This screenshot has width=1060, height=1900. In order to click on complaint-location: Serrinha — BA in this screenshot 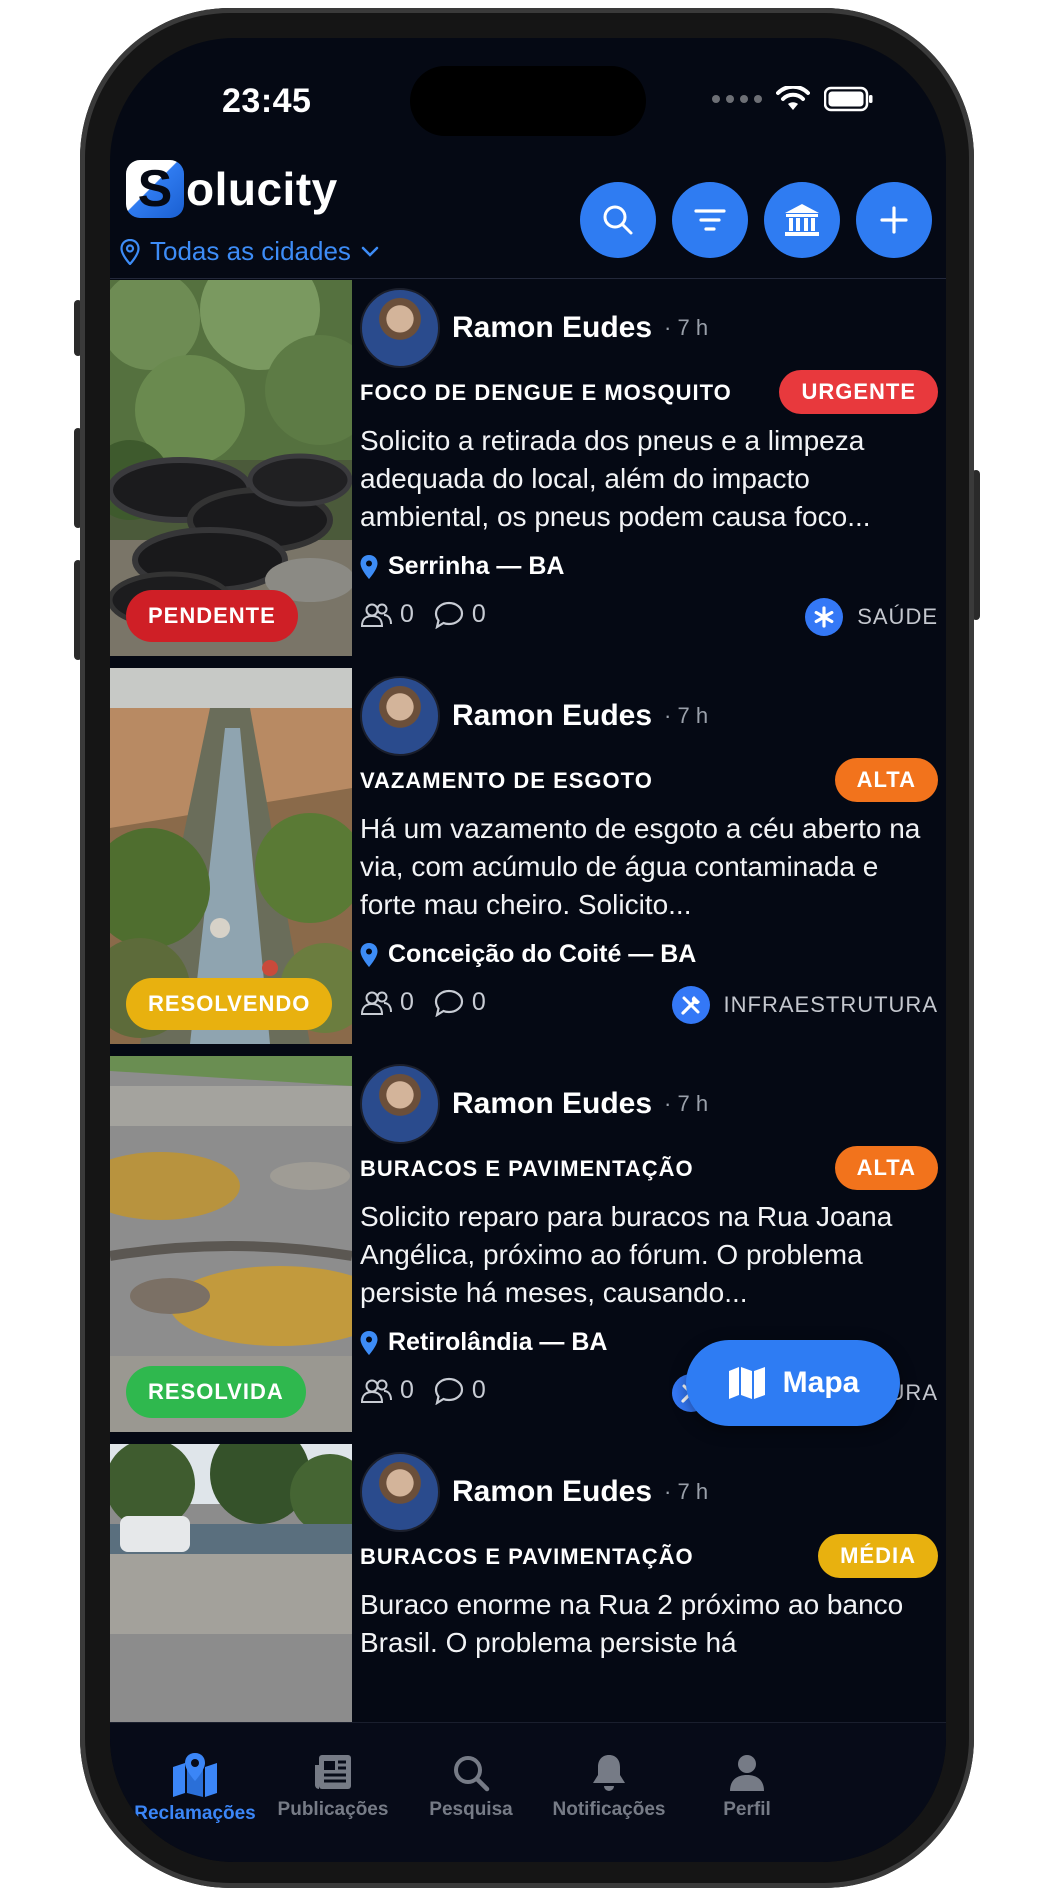, I will do `click(462, 566)`.